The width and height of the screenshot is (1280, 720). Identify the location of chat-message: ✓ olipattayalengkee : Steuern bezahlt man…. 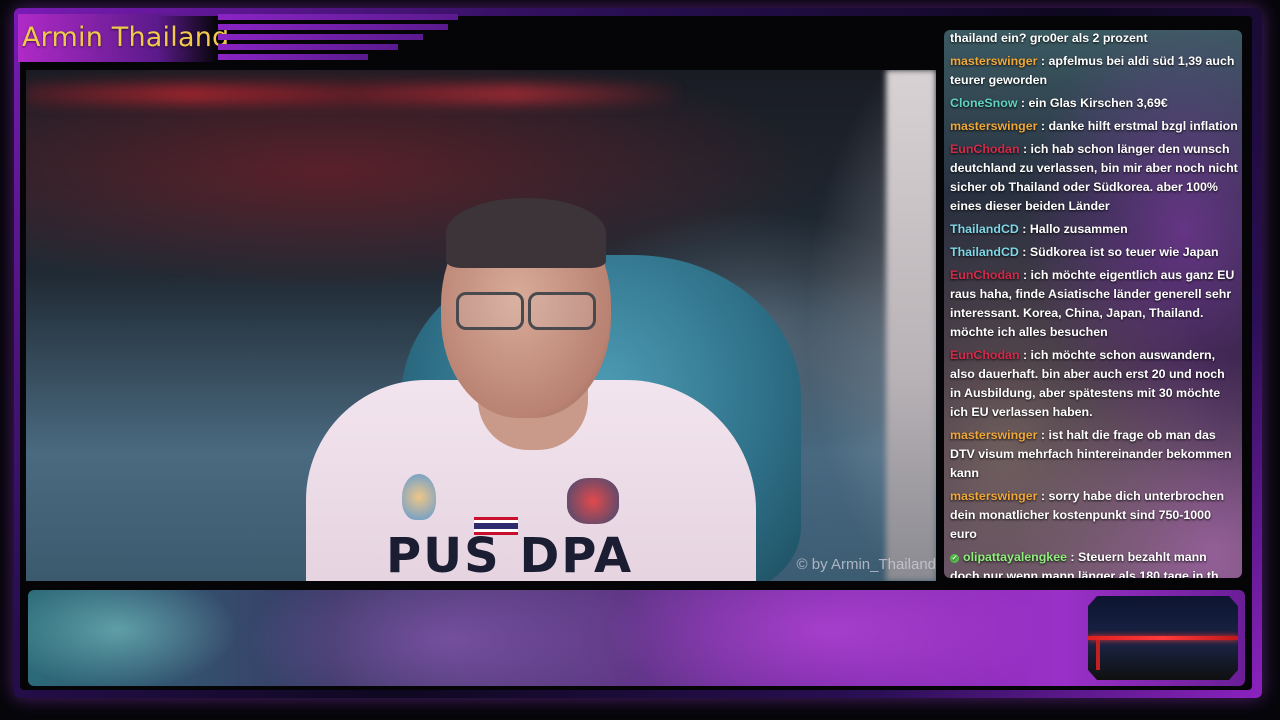
(1093, 562).